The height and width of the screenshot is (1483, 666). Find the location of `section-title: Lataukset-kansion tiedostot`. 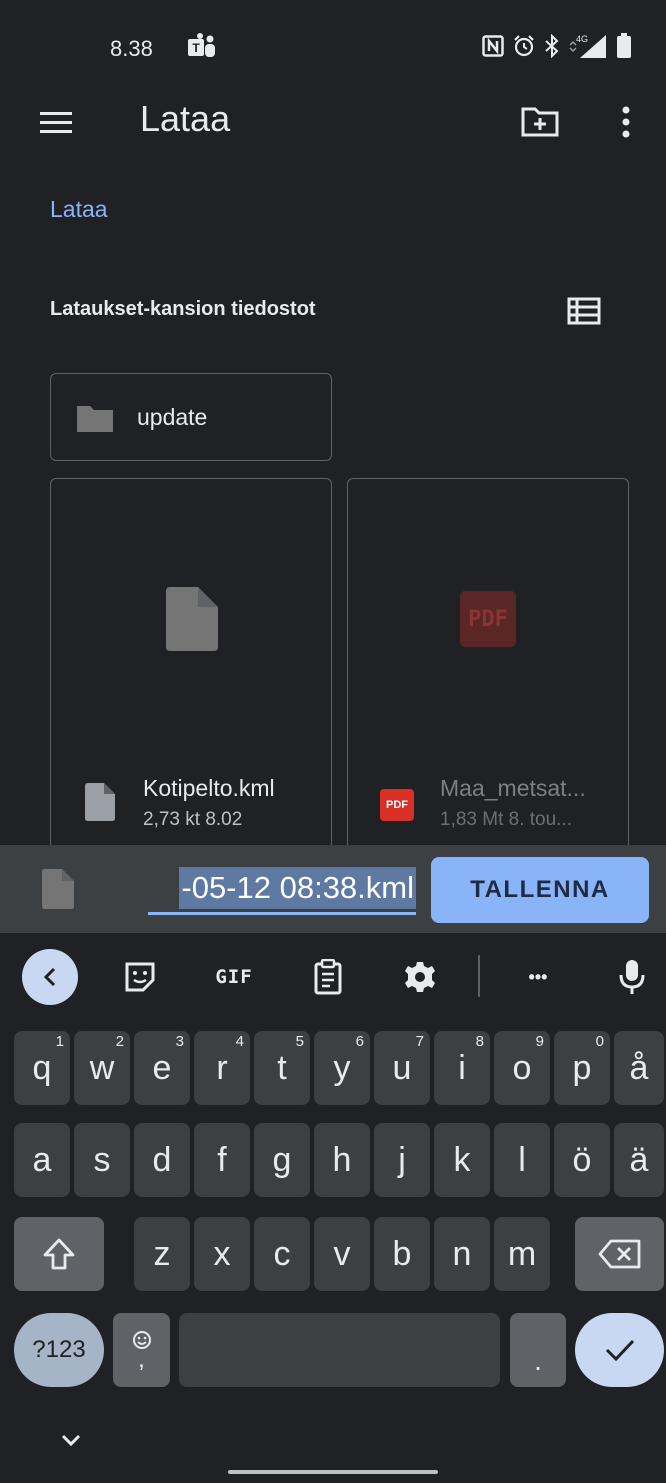

section-title: Lataukset-kansion tiedostot is located at coordinates (183, 309).